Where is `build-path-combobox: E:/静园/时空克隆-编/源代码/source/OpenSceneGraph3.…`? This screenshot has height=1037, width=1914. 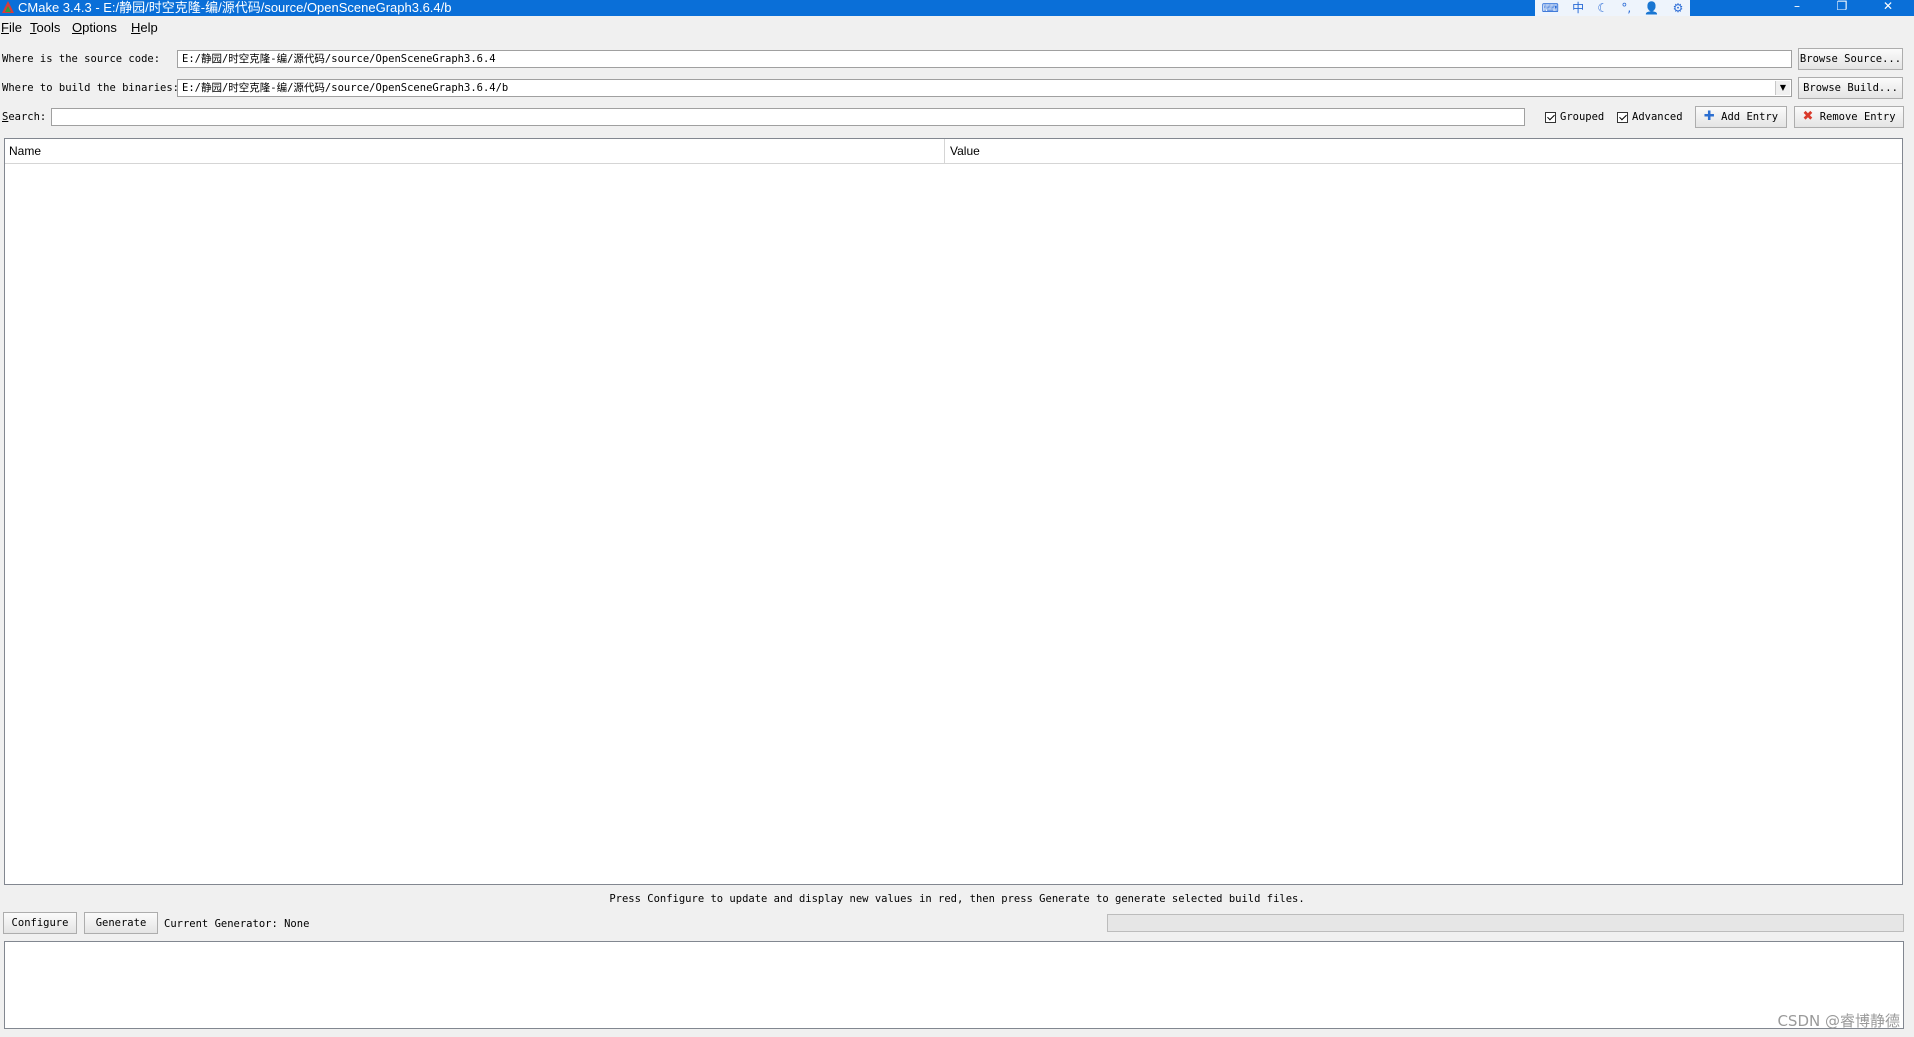 build-path-combobox: E:/静园/时空克隆-编/源代码/source/OpenSceneGraph3.… is located at coordinates (984, 88).